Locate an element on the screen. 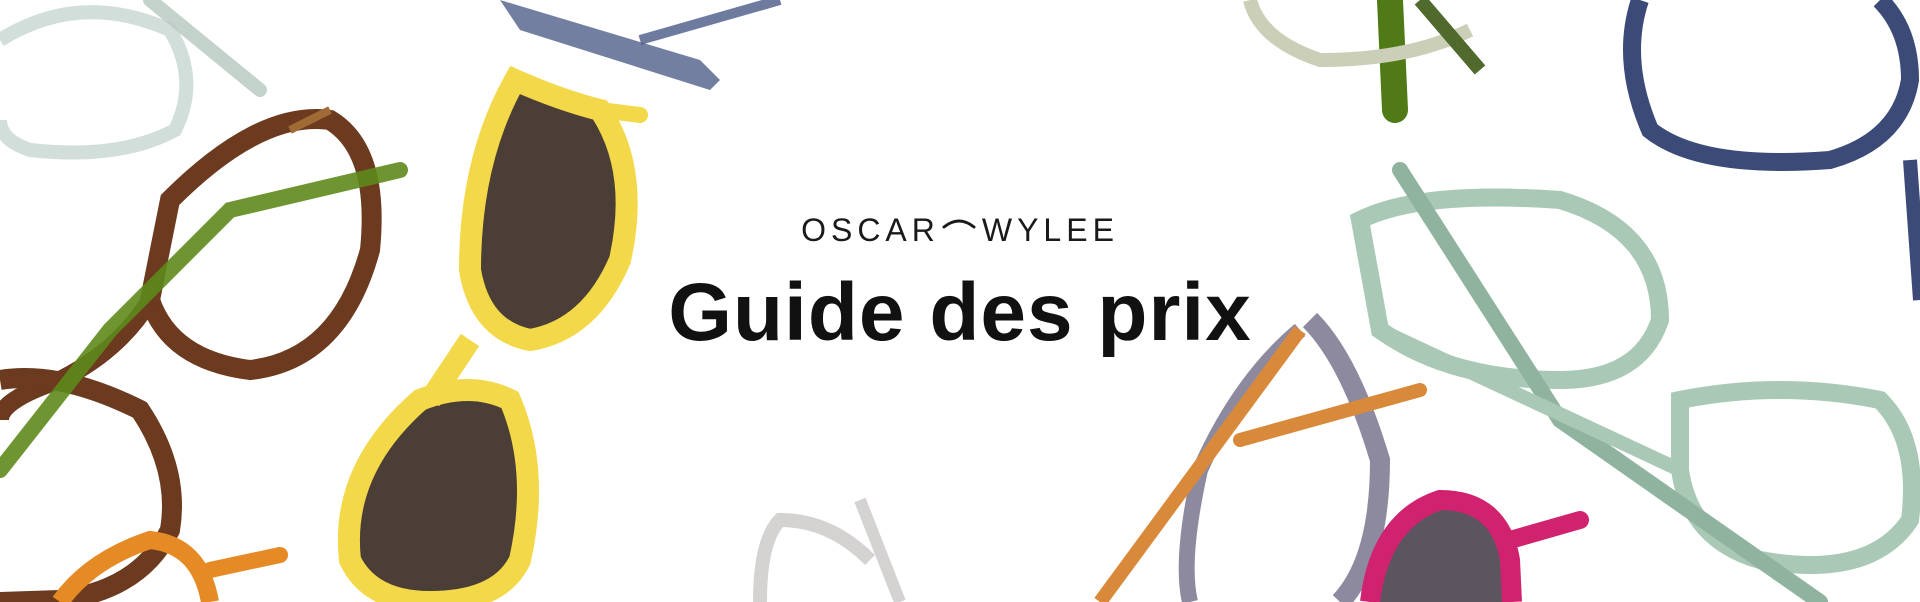  brand-name-left: OSCAR is located at coordinates (870, 230).